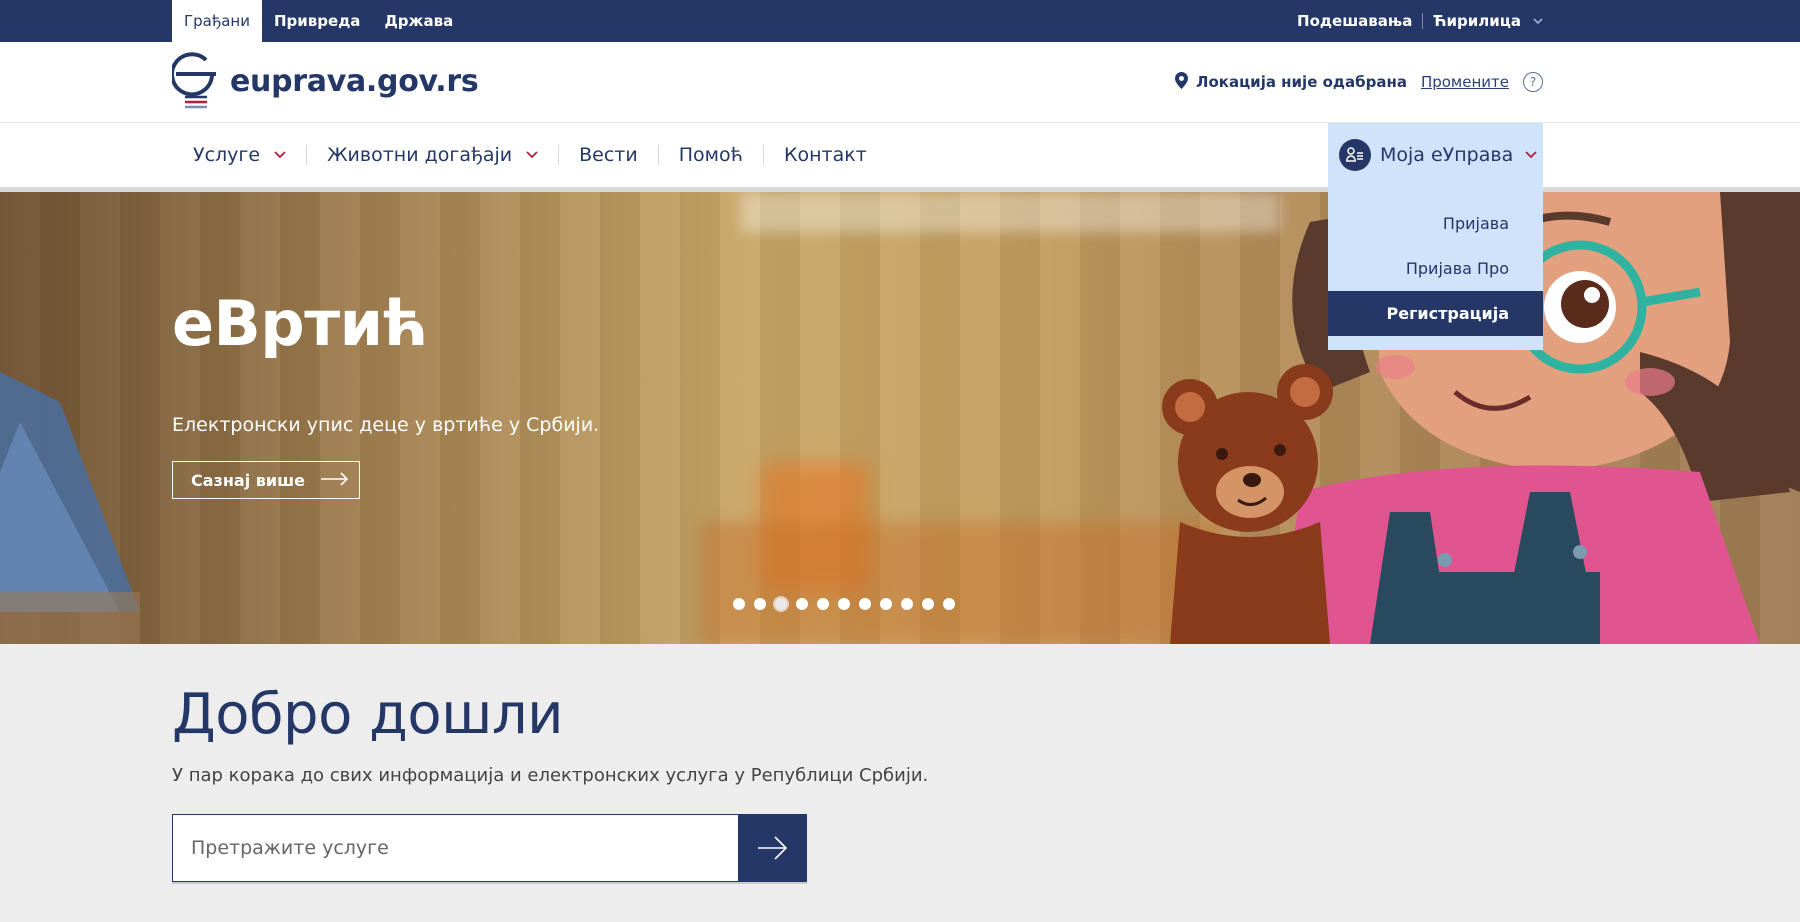 The width and height of the screenshot is (1800, 922). Describe the element at coordinates (368, 714) in the screenshot. I see `welcome-title: Добро дошли` at that location.